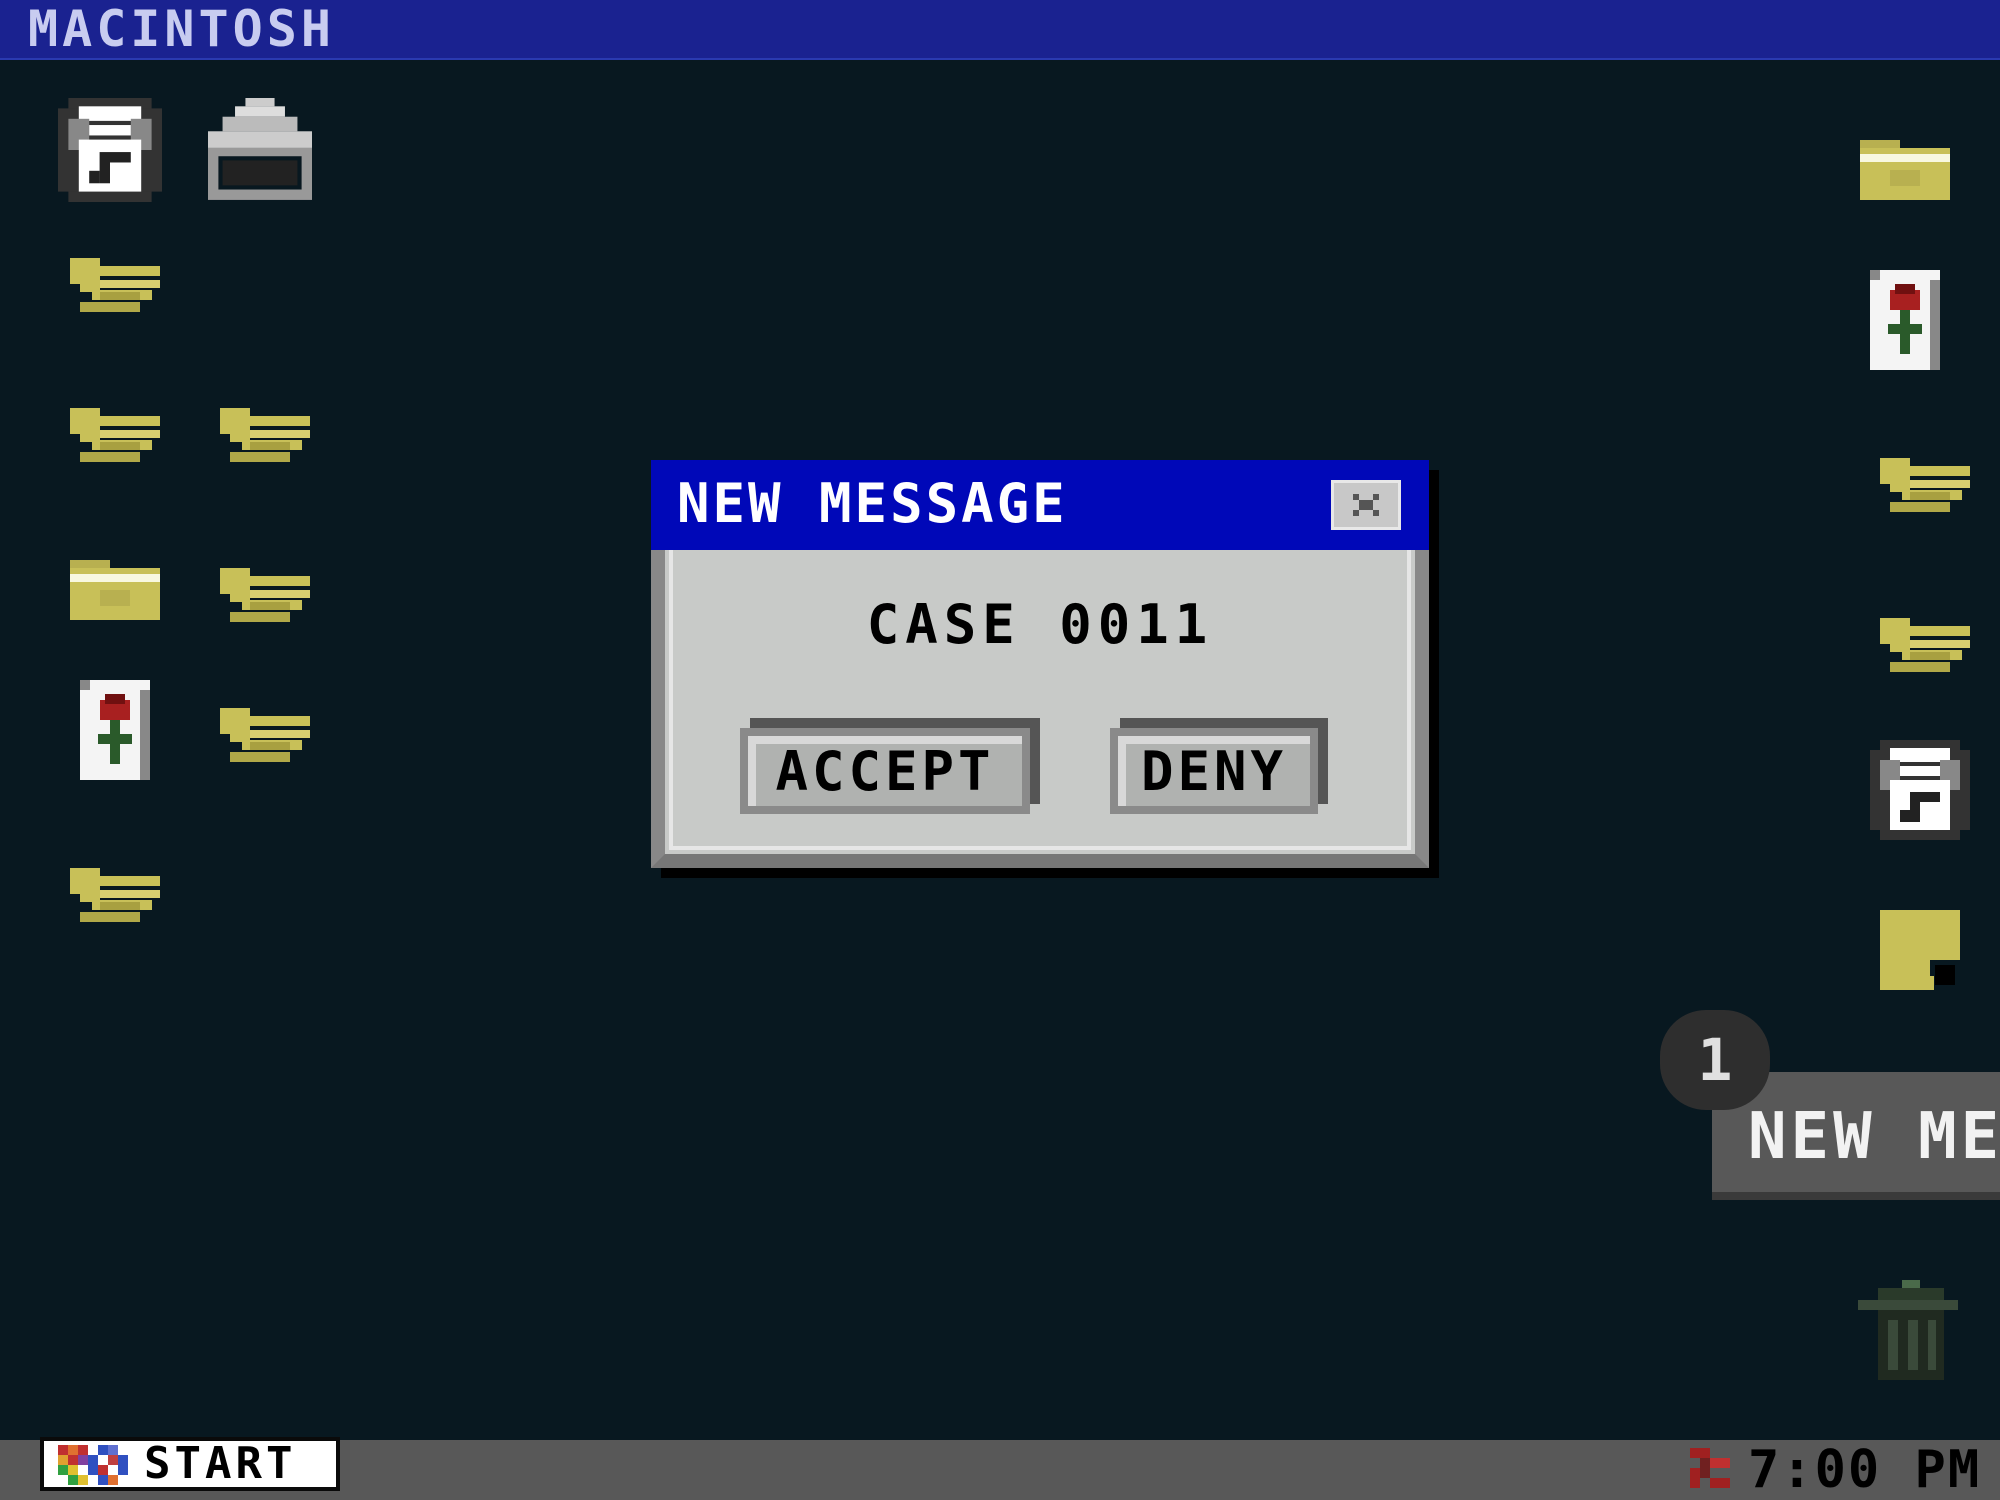 The width and height of the screenshot is (2000, 1500). Describe the element at coordinates (1214, 771) in the screenshot. I see `deny-button: DENY` at that location.